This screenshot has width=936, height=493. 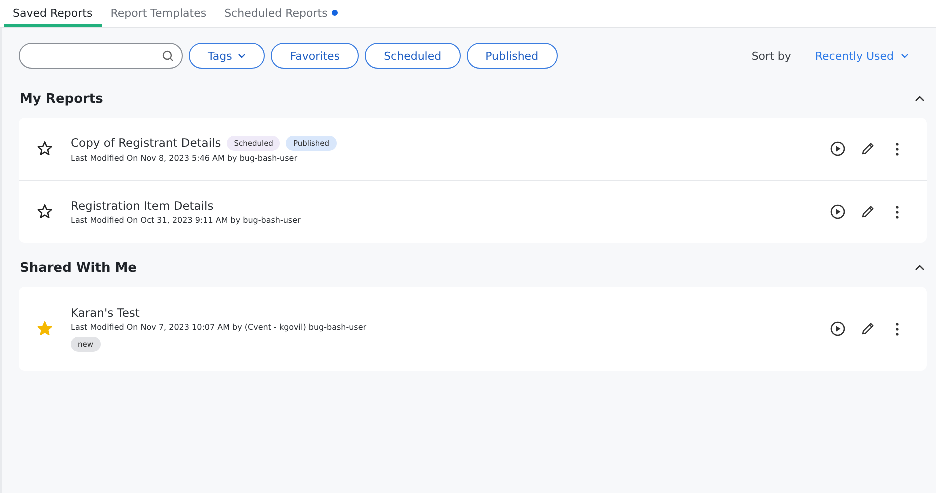 I want to click on search-field, so click(x=101, y=56).